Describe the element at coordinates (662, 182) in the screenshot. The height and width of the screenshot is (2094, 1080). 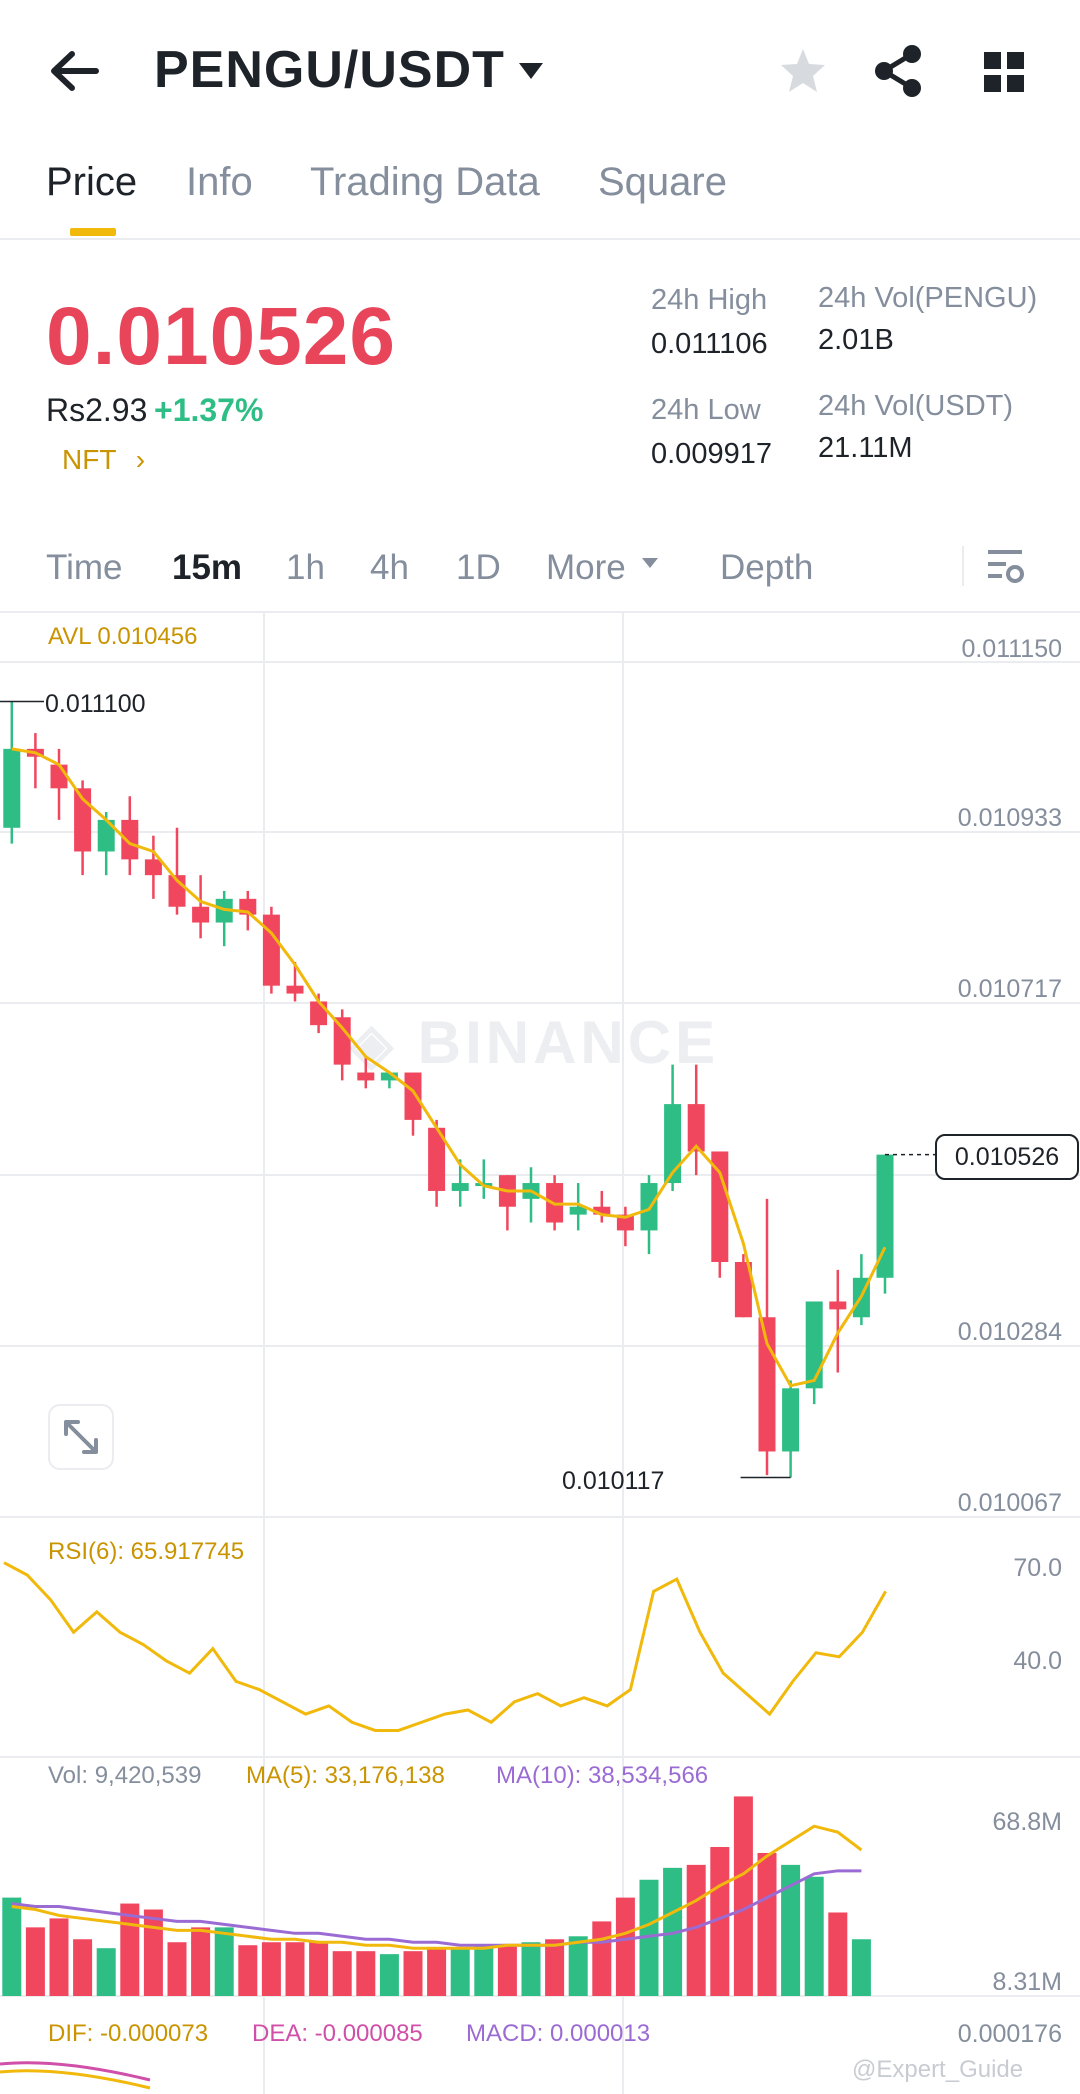
I see `tab-square: Square` at that location.